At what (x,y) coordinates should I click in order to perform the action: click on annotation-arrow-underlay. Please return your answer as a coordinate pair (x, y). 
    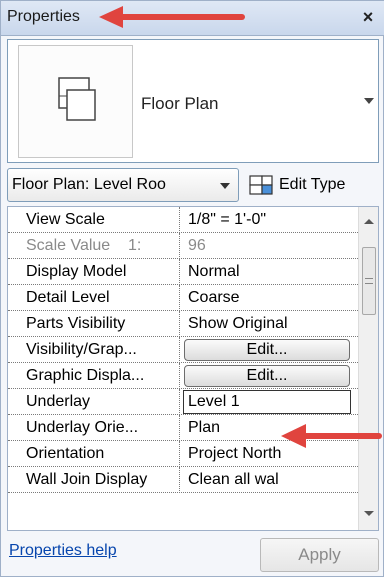
    Looking at the image, I should click on (331, 436).